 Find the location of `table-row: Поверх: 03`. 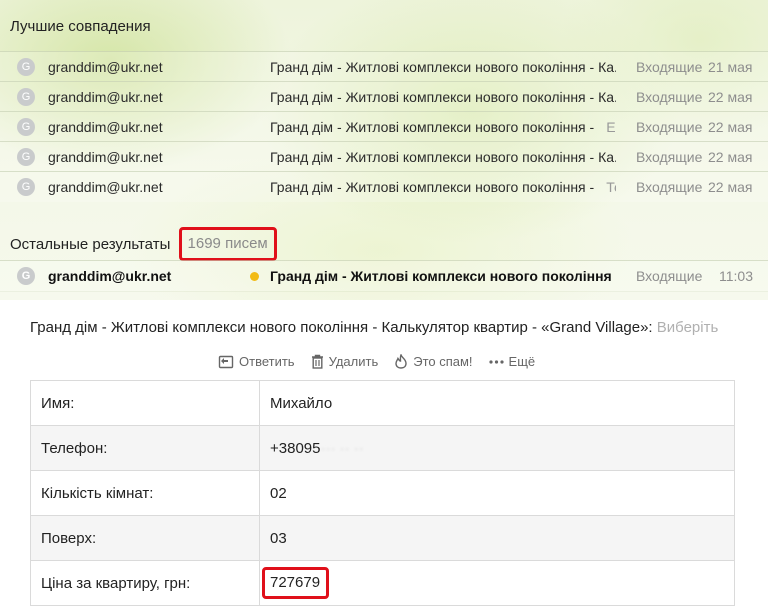

table-row: Поверх: 03 is located at coordinates (382, 538).